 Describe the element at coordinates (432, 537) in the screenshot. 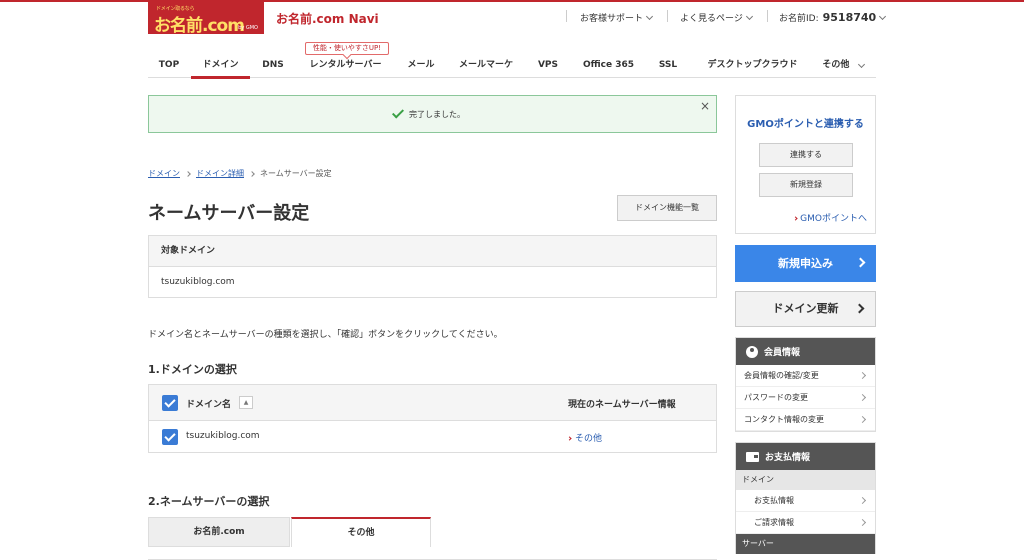

I see `nameserver-tabs: お名前.com その他` at that location.